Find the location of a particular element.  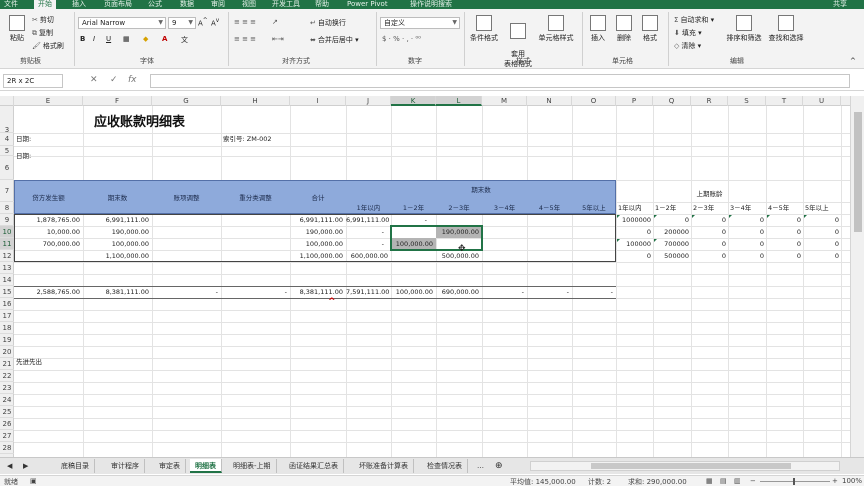

scroll-tabs-right-icon: ▶ is located at coordinates (25, 466).